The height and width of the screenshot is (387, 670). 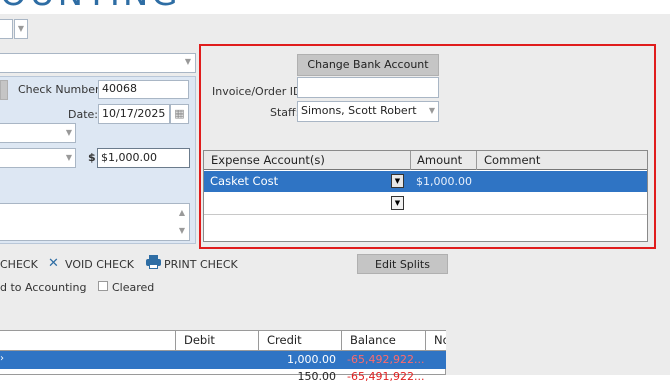 I want to click on print-check-button: PRINT CHECK, so click(x=201, y=264).